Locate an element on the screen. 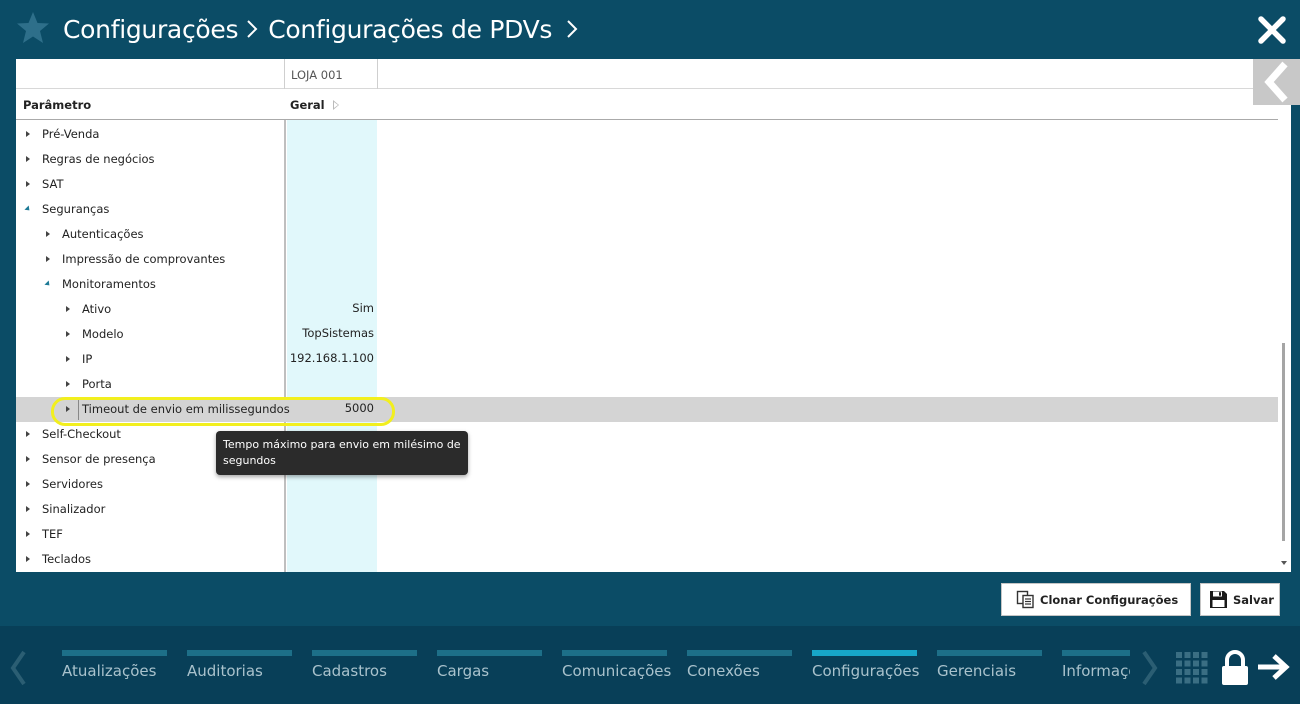 The width and height of the screenshot is (1300, 704). chevron-left-icon is located at coordinates (1276, 82).